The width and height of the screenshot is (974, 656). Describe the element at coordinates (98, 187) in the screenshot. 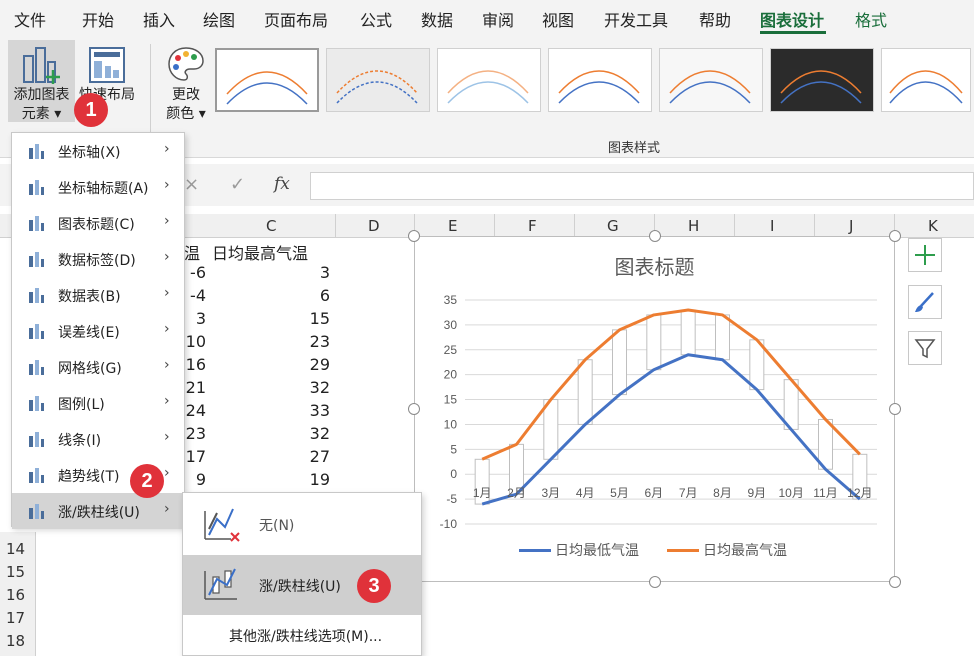

I see `menu-item-axis-titles: 坐标轴标题(A) ›` at that location.